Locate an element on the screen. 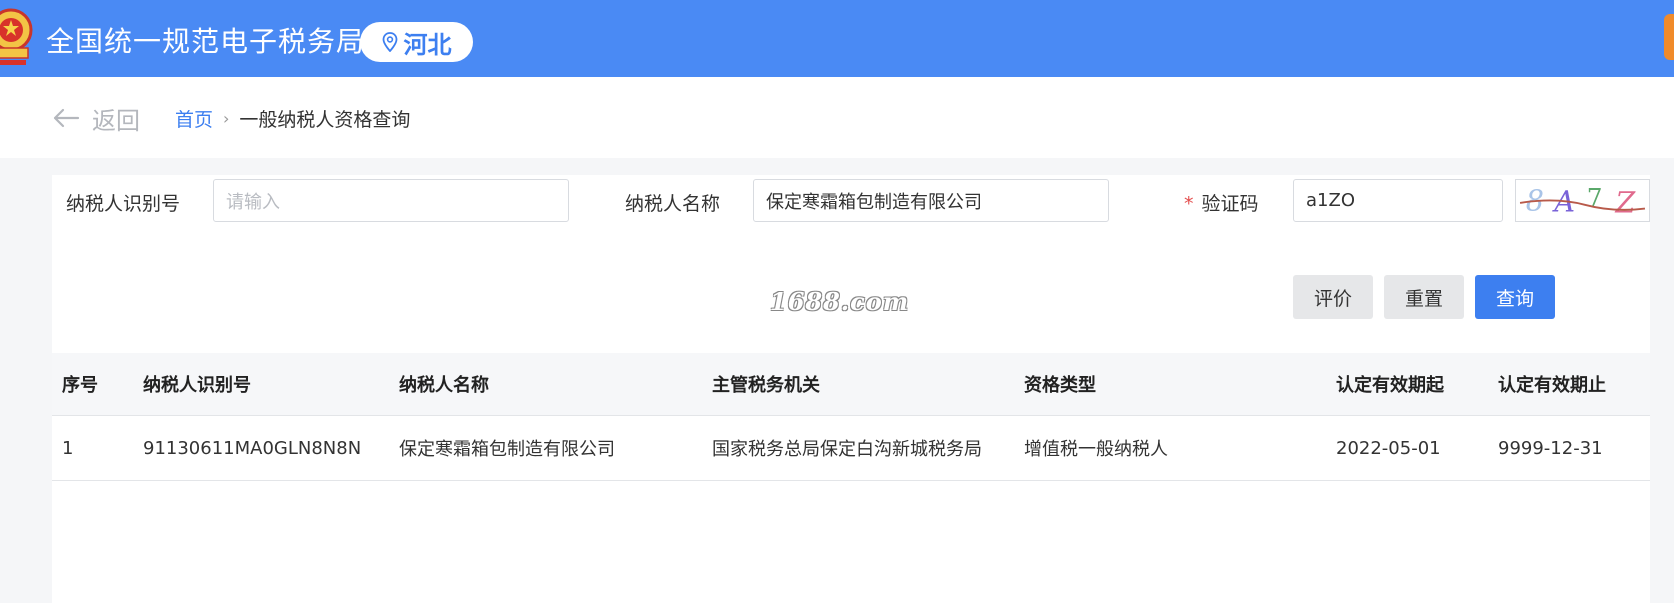 The height and width of the screenshot is (603, 1674). location-pin-icon is located at coordinates (389, 42).